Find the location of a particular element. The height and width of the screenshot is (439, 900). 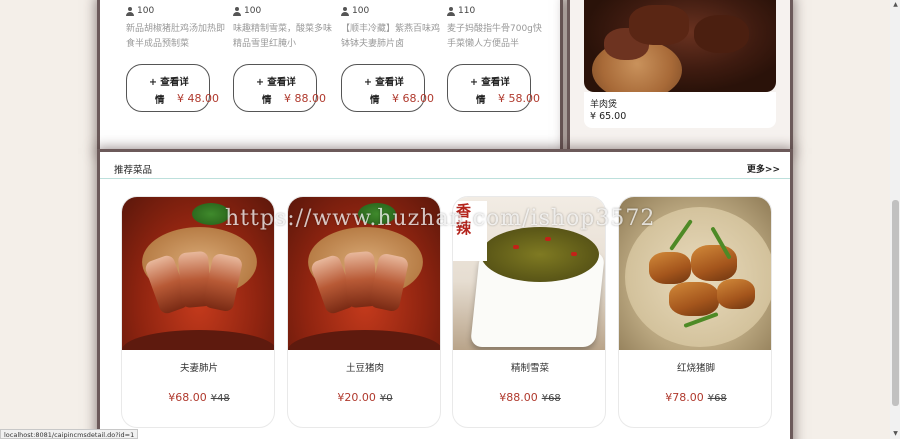

dish-card: 红烧猪脚 ¥78.00 ¥68 is located at coordinates (695, 312).